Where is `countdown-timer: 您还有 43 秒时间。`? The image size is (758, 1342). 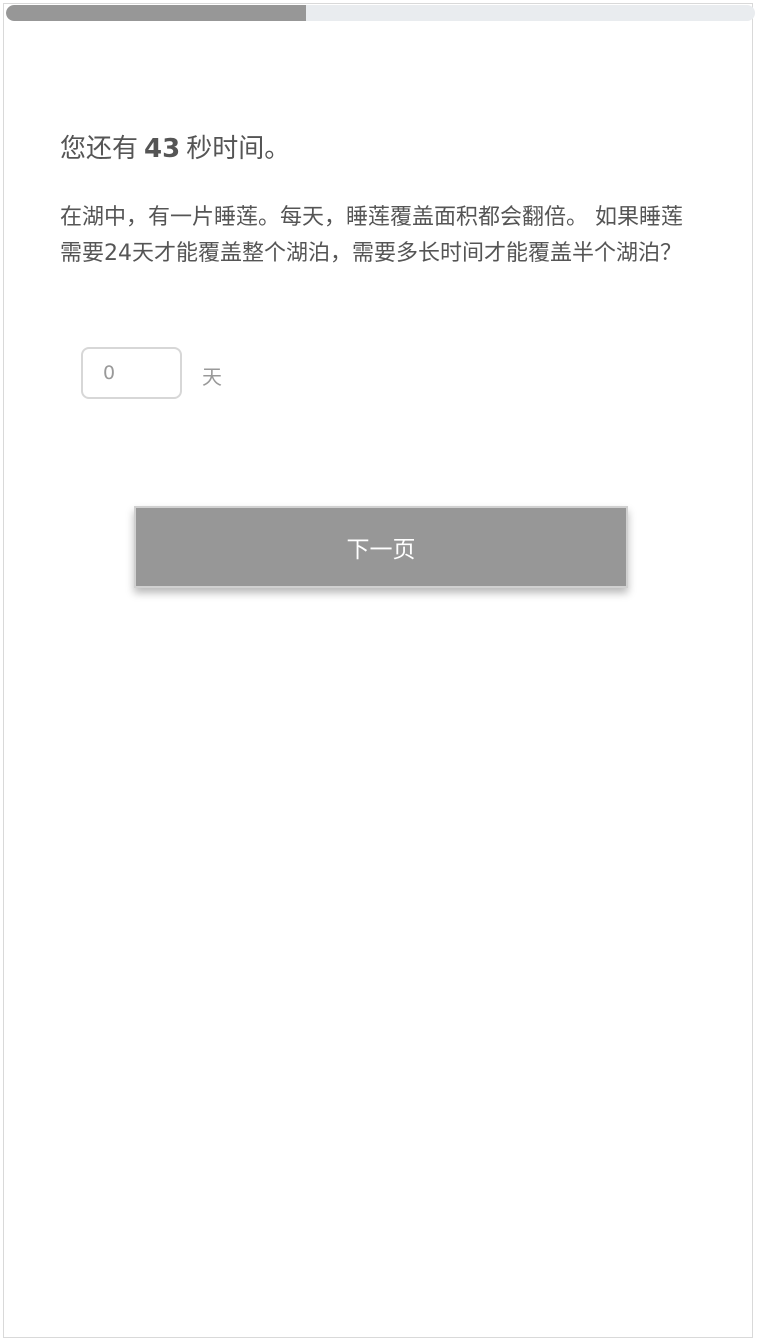 countdown-timer: 您还有 43 秒时间。 is located at coordinates (175, 146).